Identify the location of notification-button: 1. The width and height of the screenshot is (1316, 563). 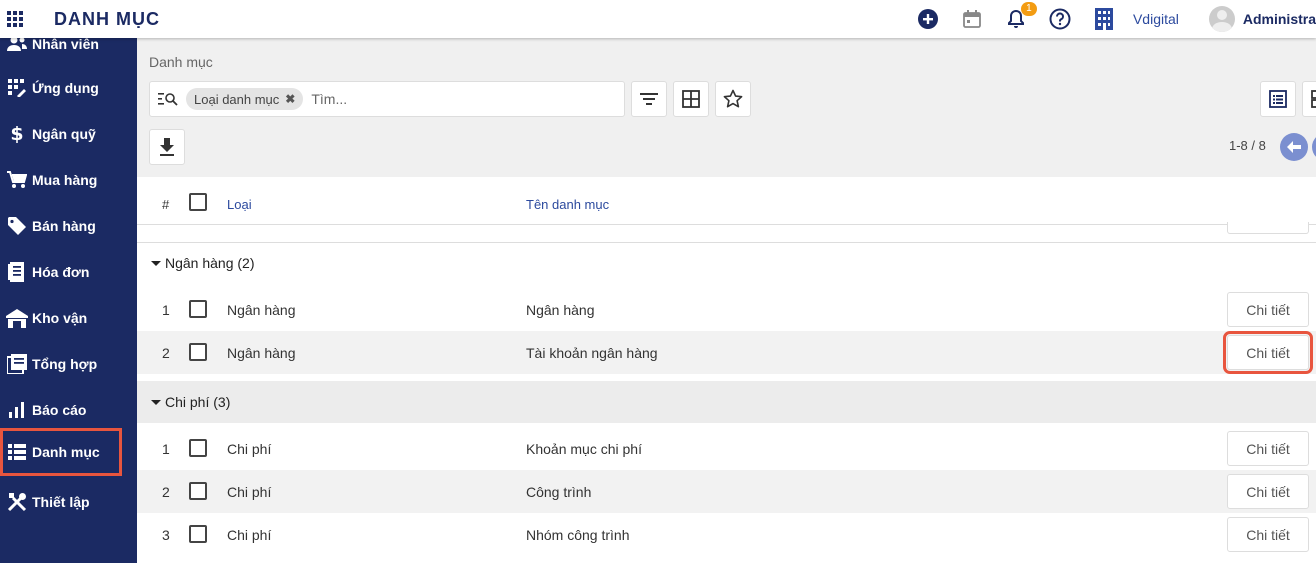
(1021, 16).